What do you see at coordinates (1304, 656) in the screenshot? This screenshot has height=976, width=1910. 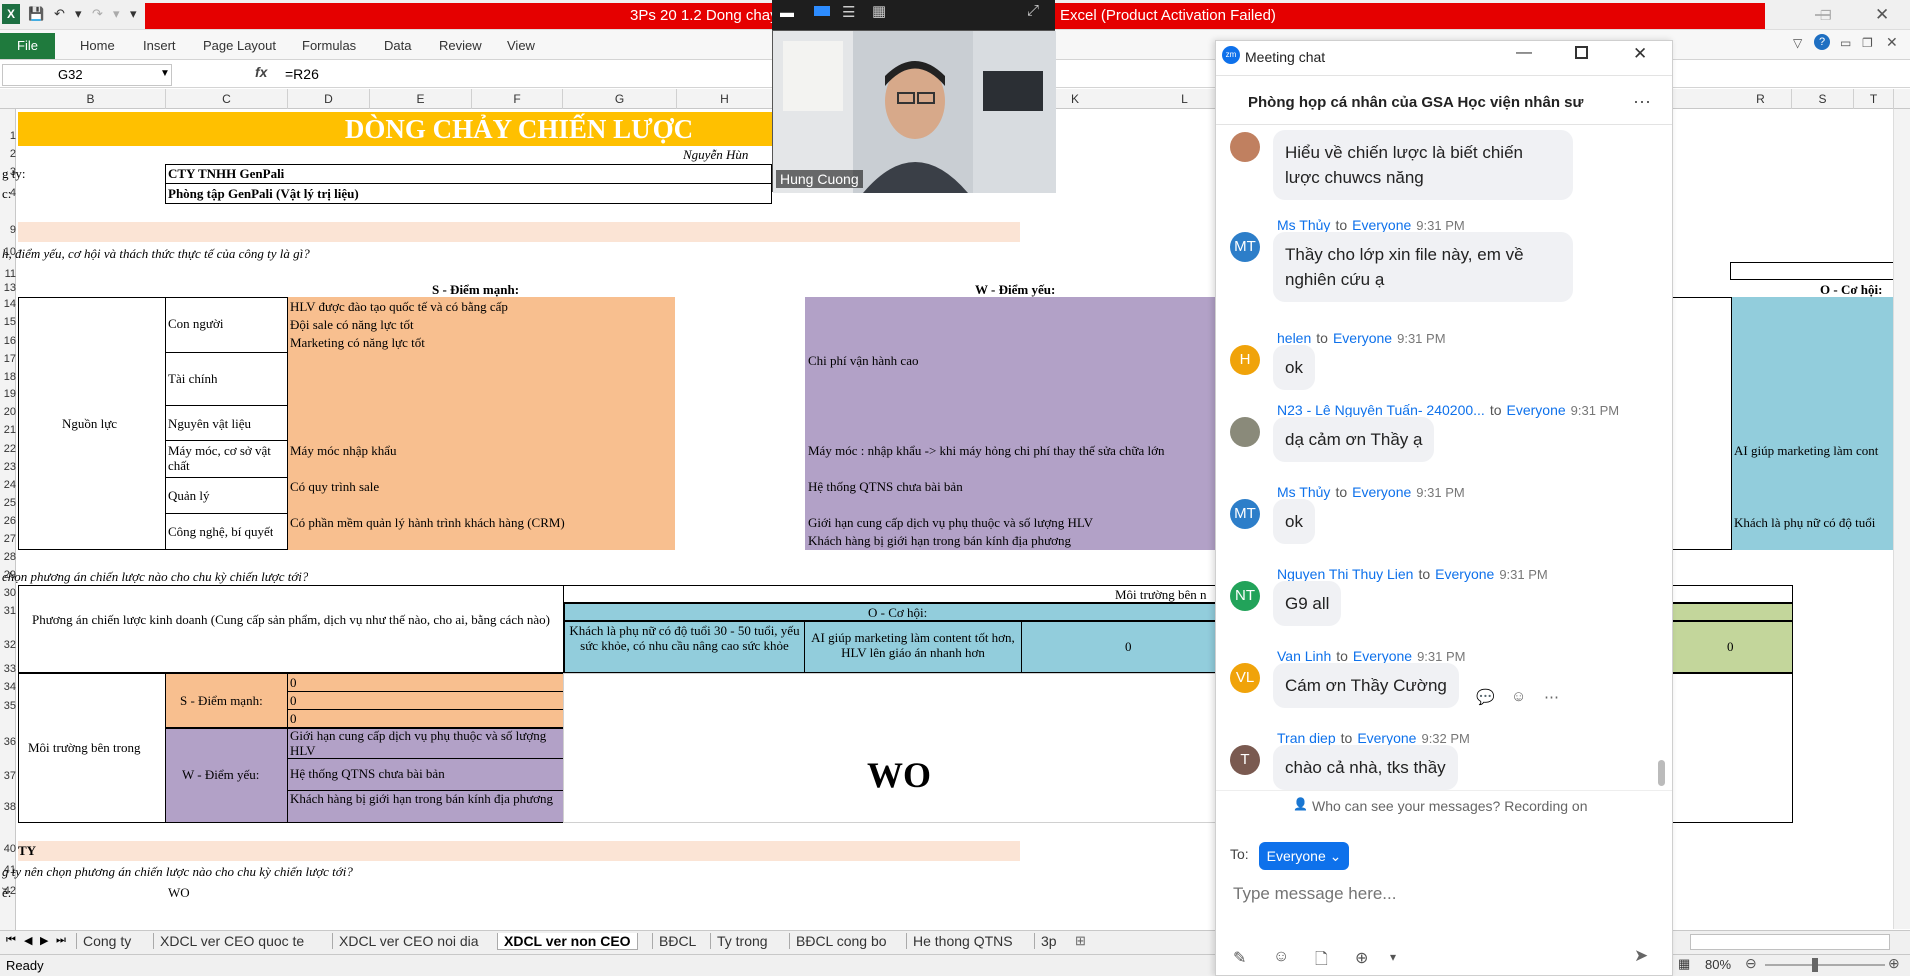 I see `sender-name: Van Linh` at bounding box center [1304, 656].